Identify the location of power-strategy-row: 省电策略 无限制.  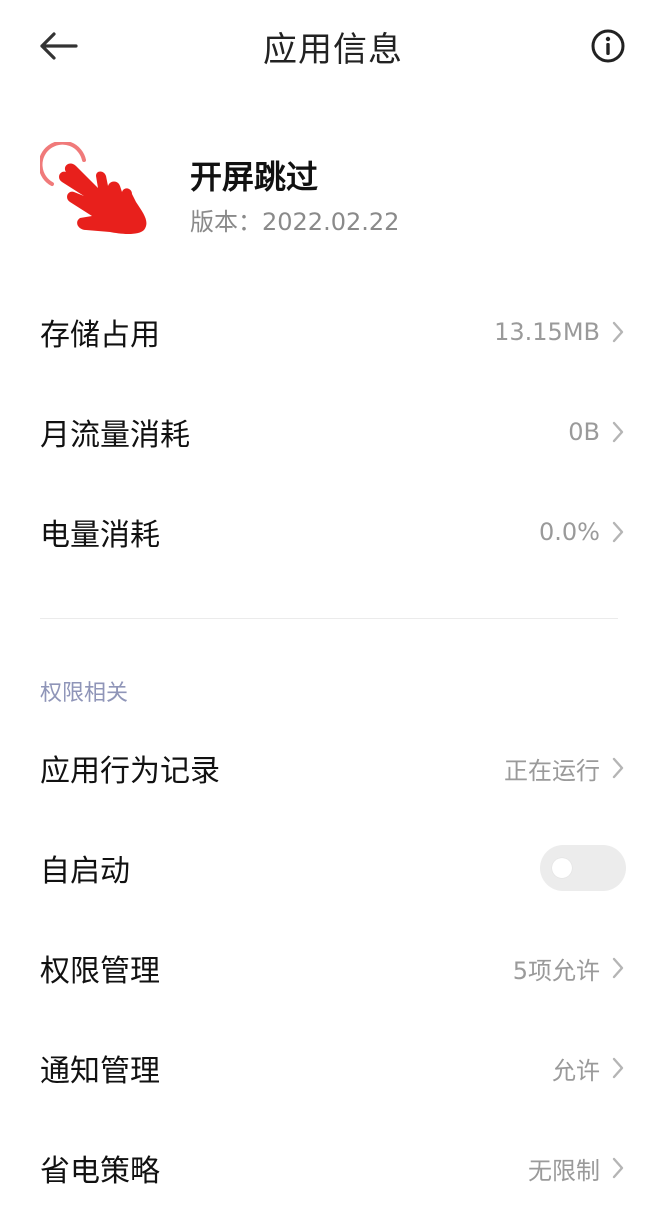
(333, 1168).